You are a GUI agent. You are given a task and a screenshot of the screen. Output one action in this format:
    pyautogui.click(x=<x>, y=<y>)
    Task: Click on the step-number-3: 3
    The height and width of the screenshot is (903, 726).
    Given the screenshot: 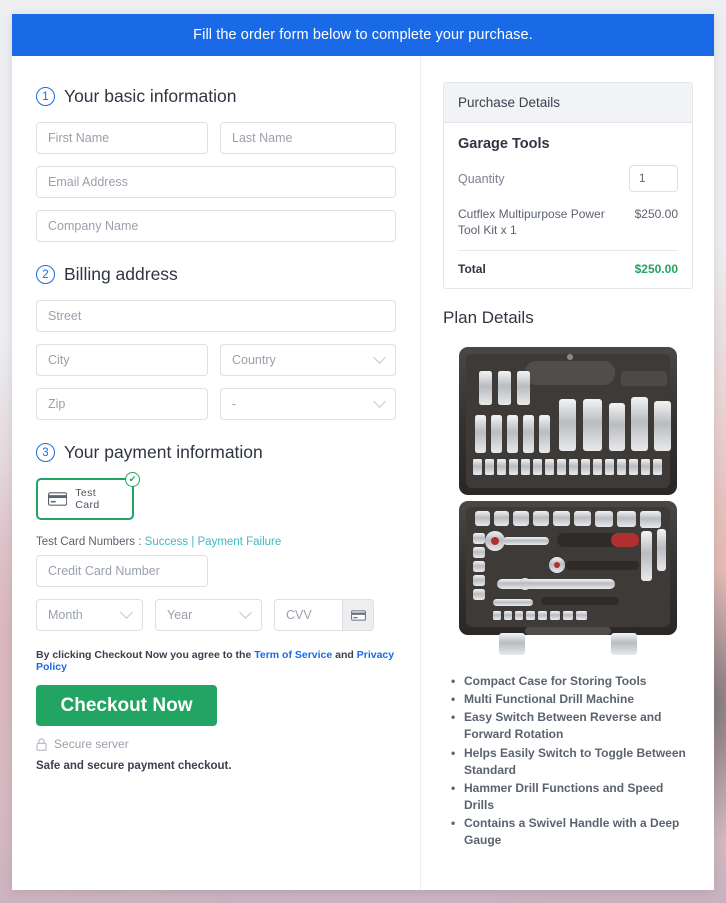 What is the action you would take?
    pyautogui.click(x=45, y=452)
    